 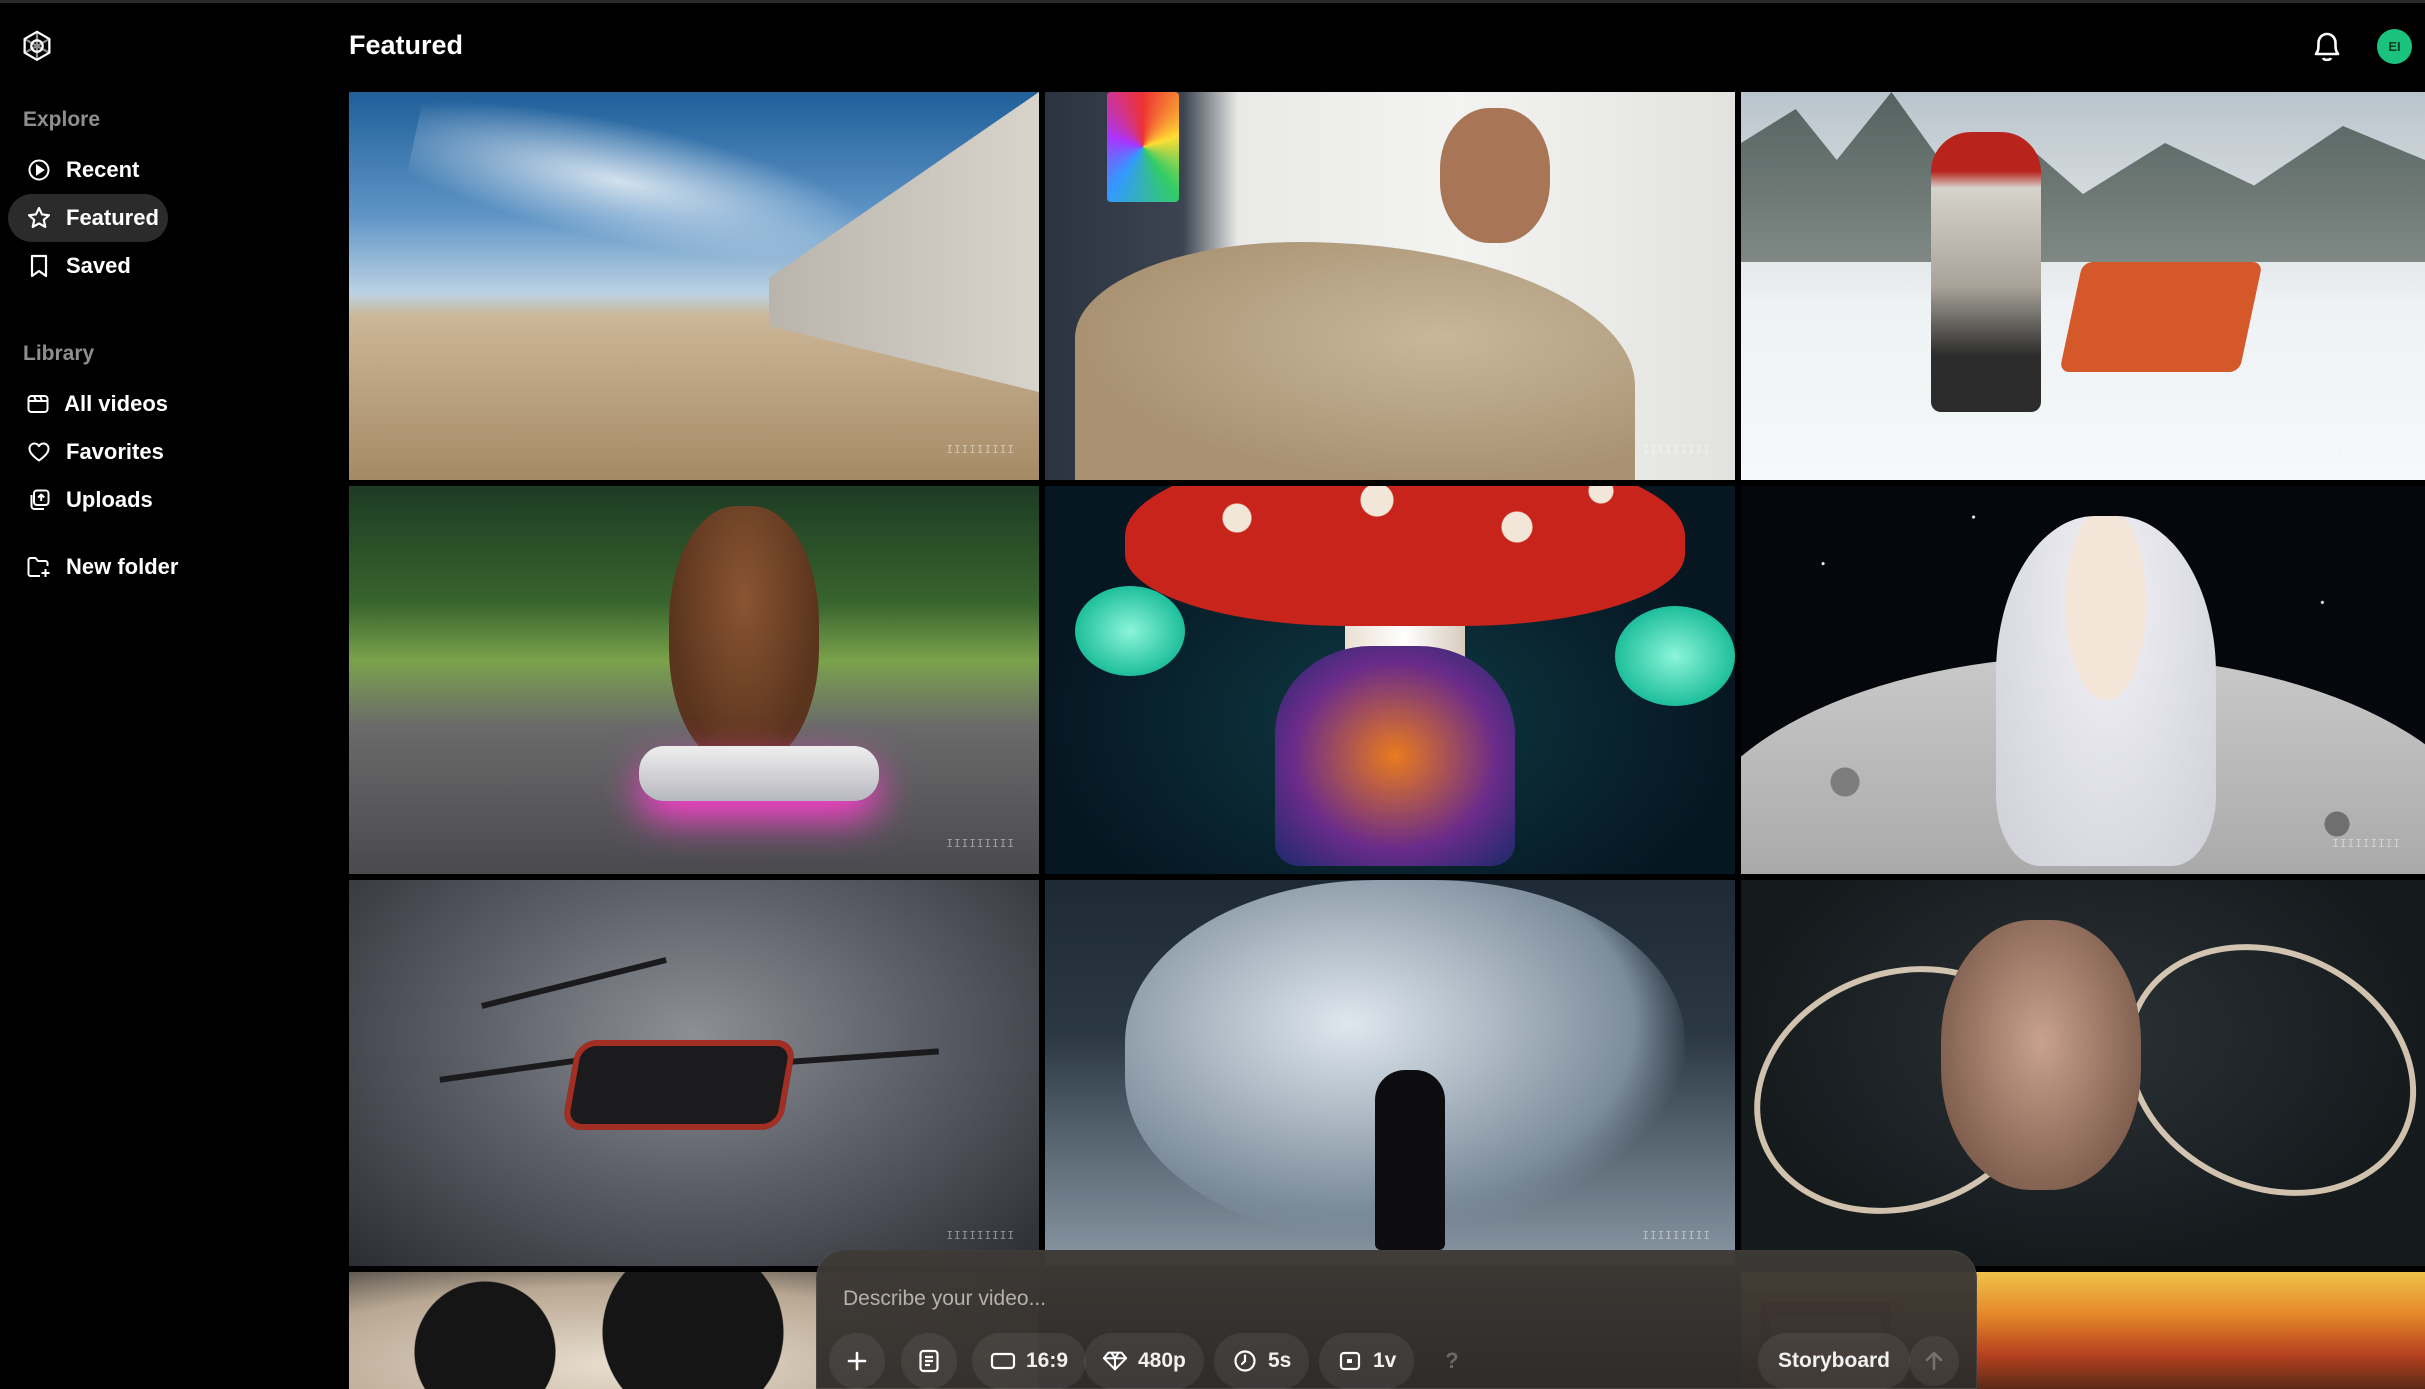 I want to click on heart-icon, so click(x=38, y=452).